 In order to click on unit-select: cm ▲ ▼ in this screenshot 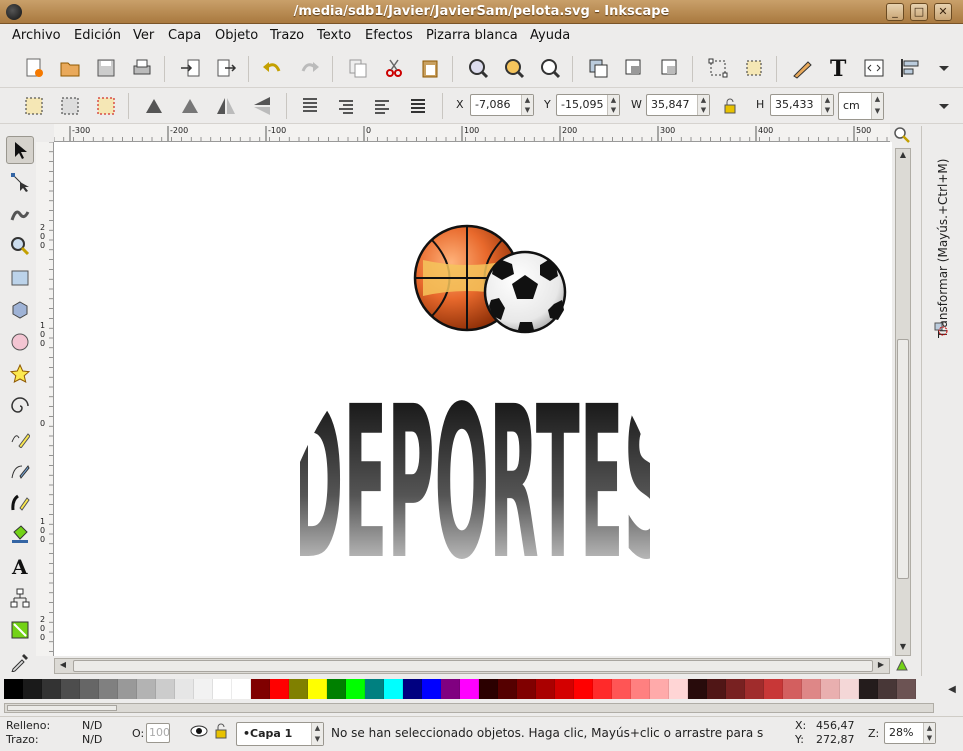, I will do `click(861, 106)`.